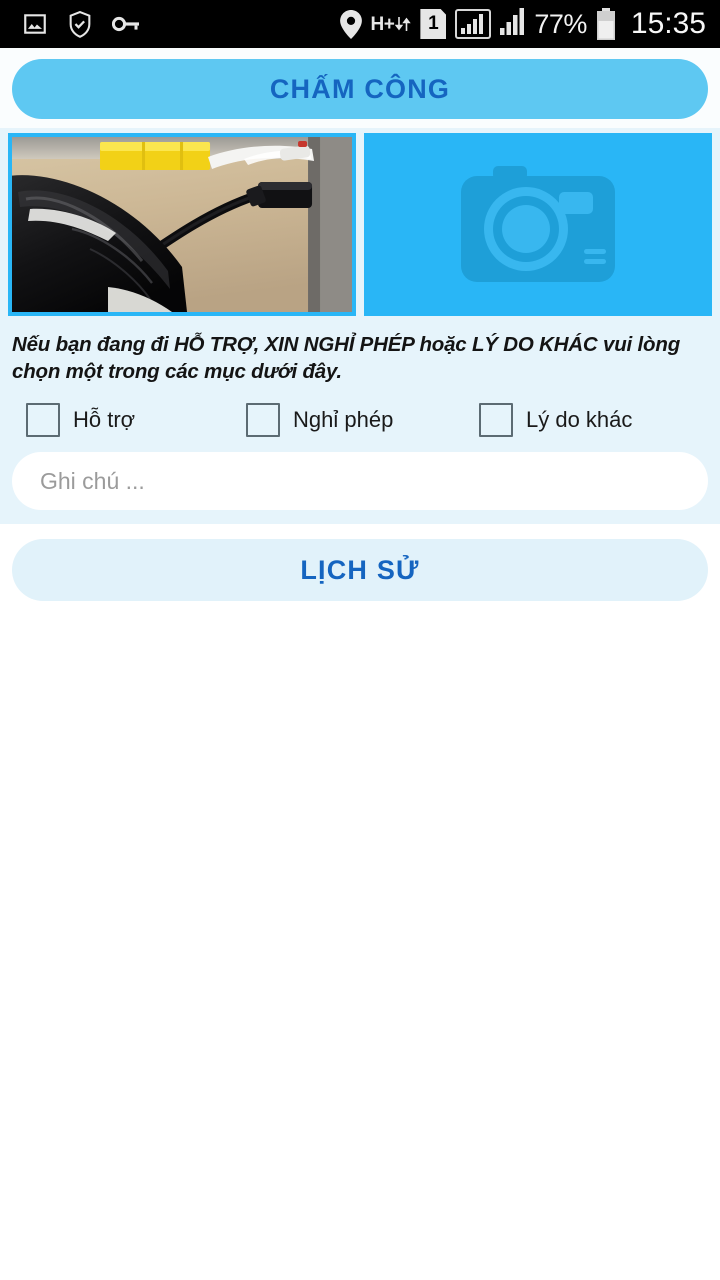 This screenshot has height=1280, width=720. I want to click on checkbox-box-ly-do-khac, so click(496, 420).